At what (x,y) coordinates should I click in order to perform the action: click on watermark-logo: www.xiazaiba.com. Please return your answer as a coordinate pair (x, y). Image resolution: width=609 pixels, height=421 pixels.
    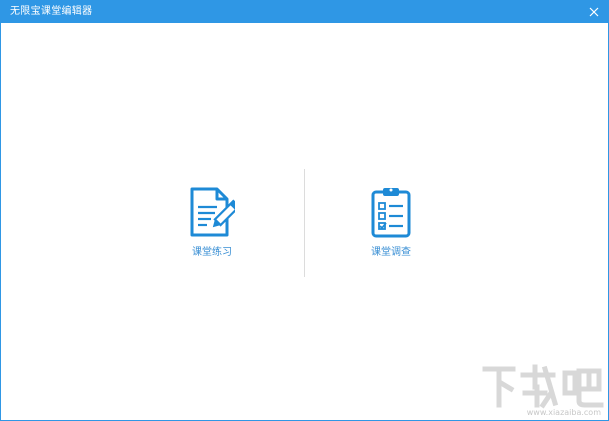
    Looking at the image, I should click on (542, 391).